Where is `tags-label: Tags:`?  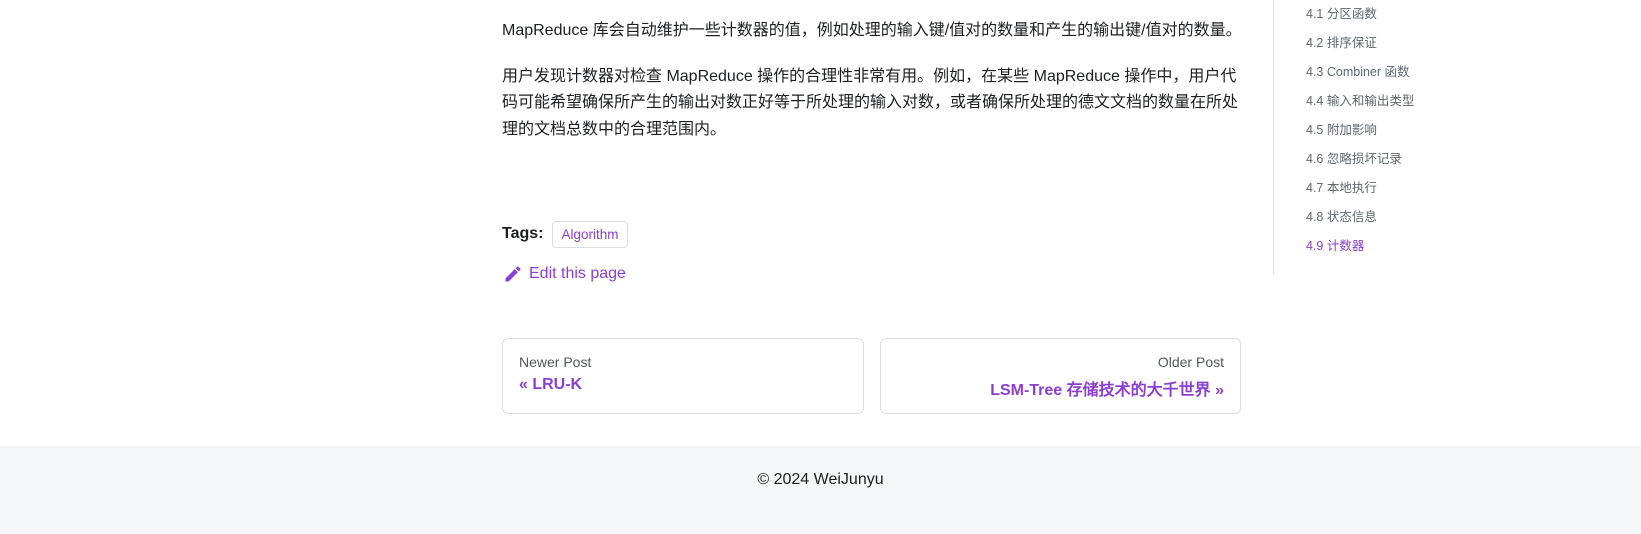 tags-label: Tags: is located at coordinates (523, 233).